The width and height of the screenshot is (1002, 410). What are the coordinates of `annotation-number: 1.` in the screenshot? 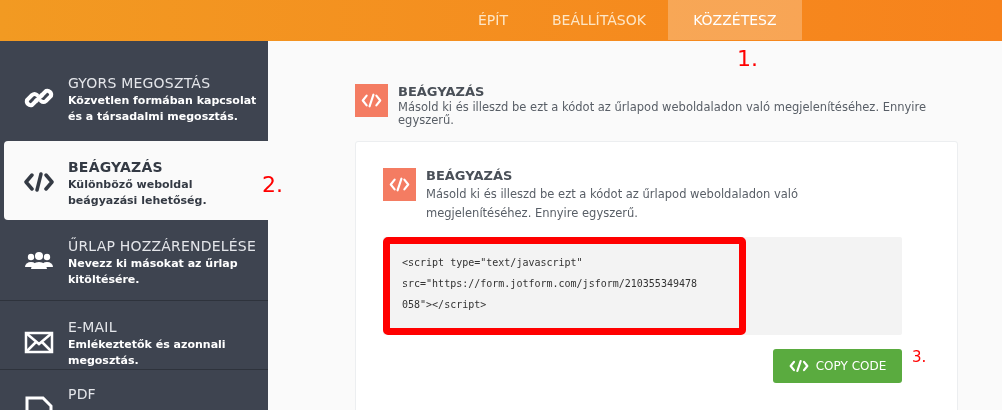 It's located at (747, 58).